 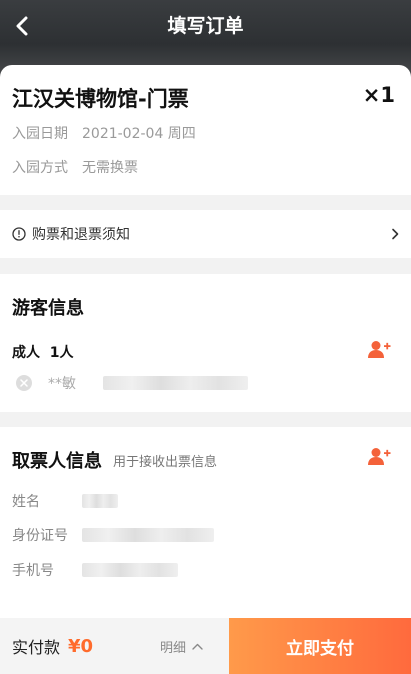 What do you see at coordinates (175, 383) in the screenshot?
I see `visitor-id-redacted` at bounding box center [175, 383].